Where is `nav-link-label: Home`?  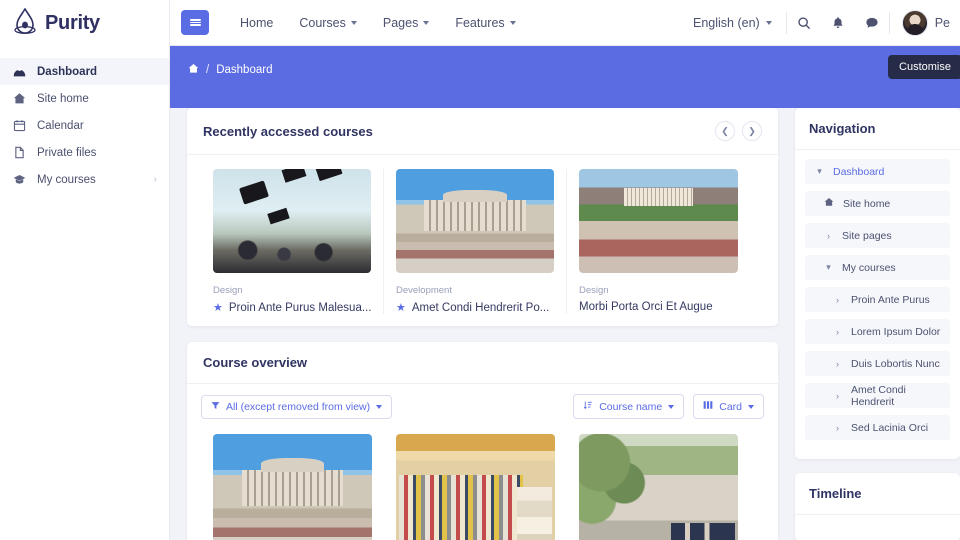
nav-link-label: Home is located at coordinates (257, 22).